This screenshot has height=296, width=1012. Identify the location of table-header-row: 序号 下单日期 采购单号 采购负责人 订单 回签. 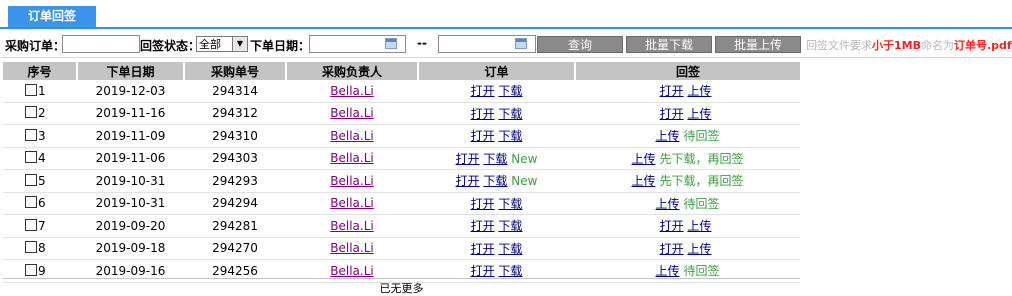
(401, 71).